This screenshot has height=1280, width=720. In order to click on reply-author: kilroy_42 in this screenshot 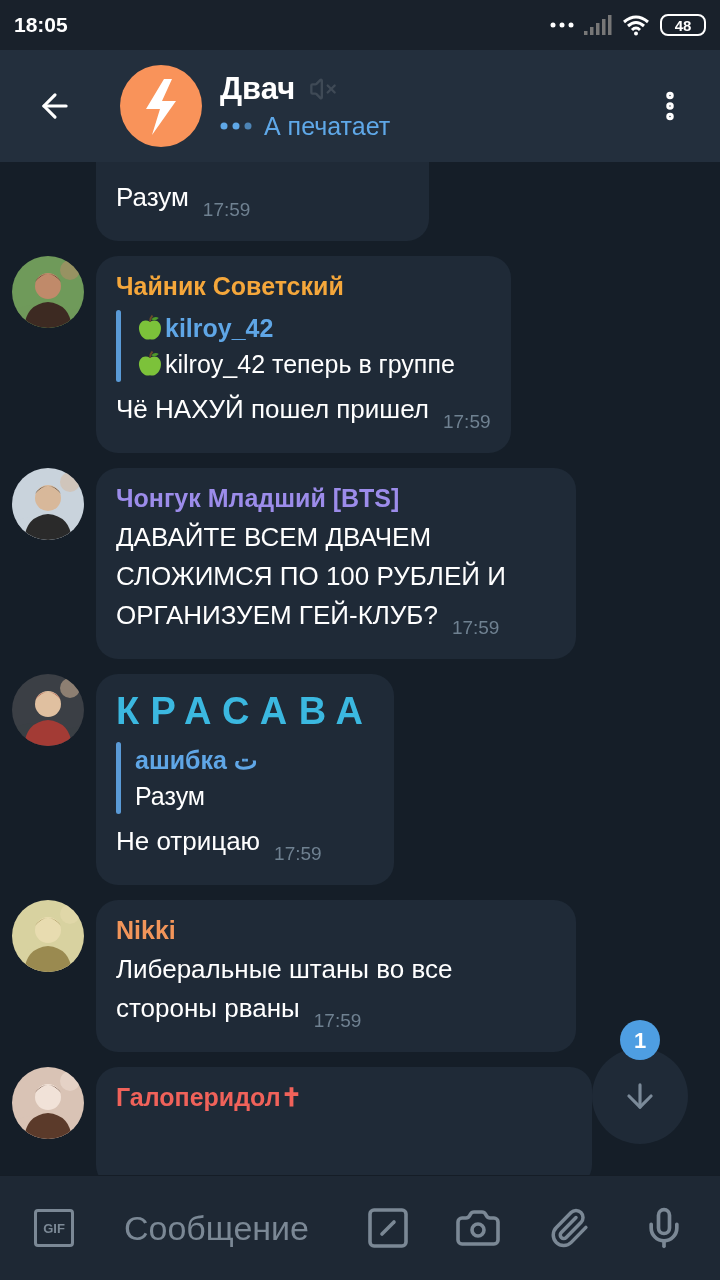, I will do `click(219, 328)`.